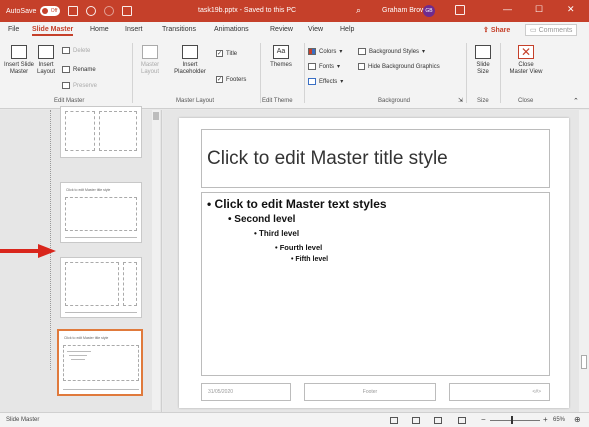 This screenshot has width=589, height=427. What do you see at coordinates (294, 419) in the screenshot?
I see `status-bar: Slide Master − + 65% ⊕` at bounding box center [294, 419].